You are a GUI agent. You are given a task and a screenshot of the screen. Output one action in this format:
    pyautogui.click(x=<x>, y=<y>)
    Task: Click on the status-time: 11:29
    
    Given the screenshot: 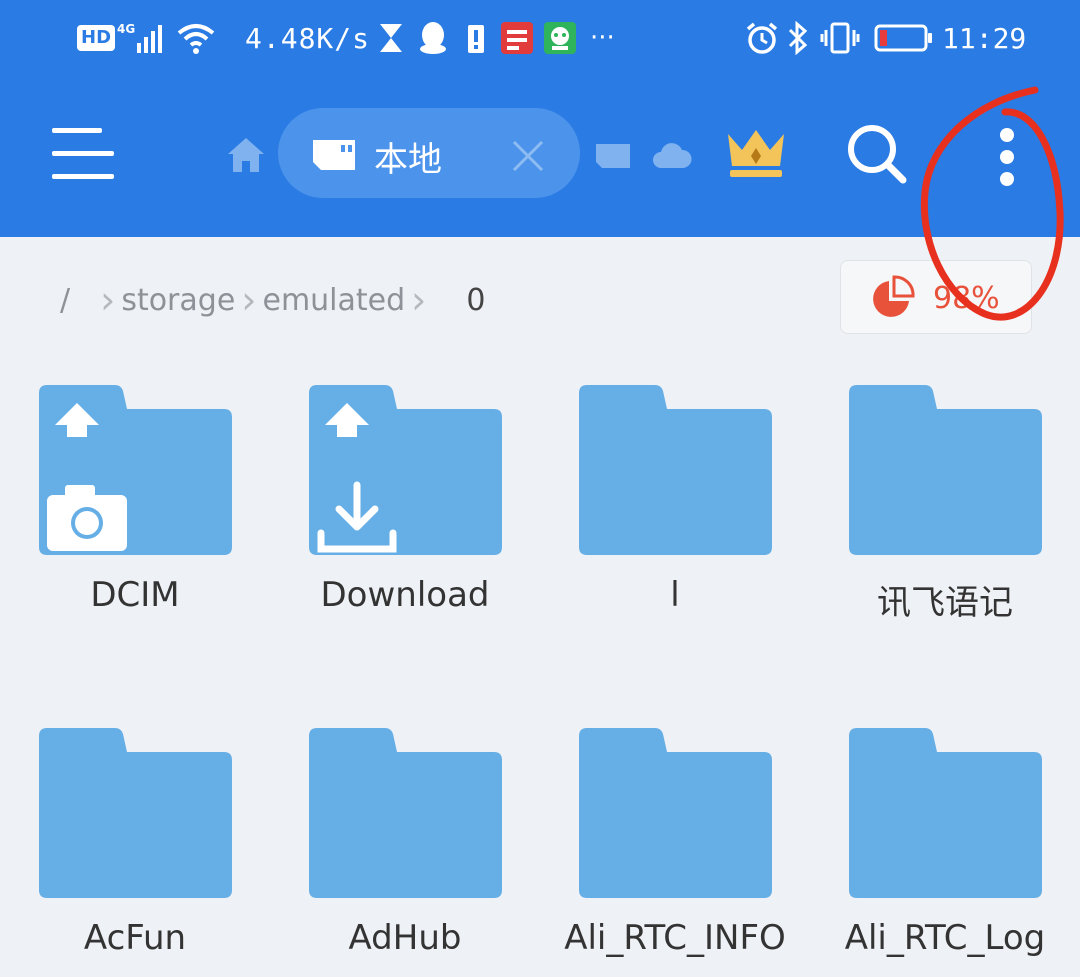 What is the action you would take?
    pyautogui.click(x=984, y=38)
    